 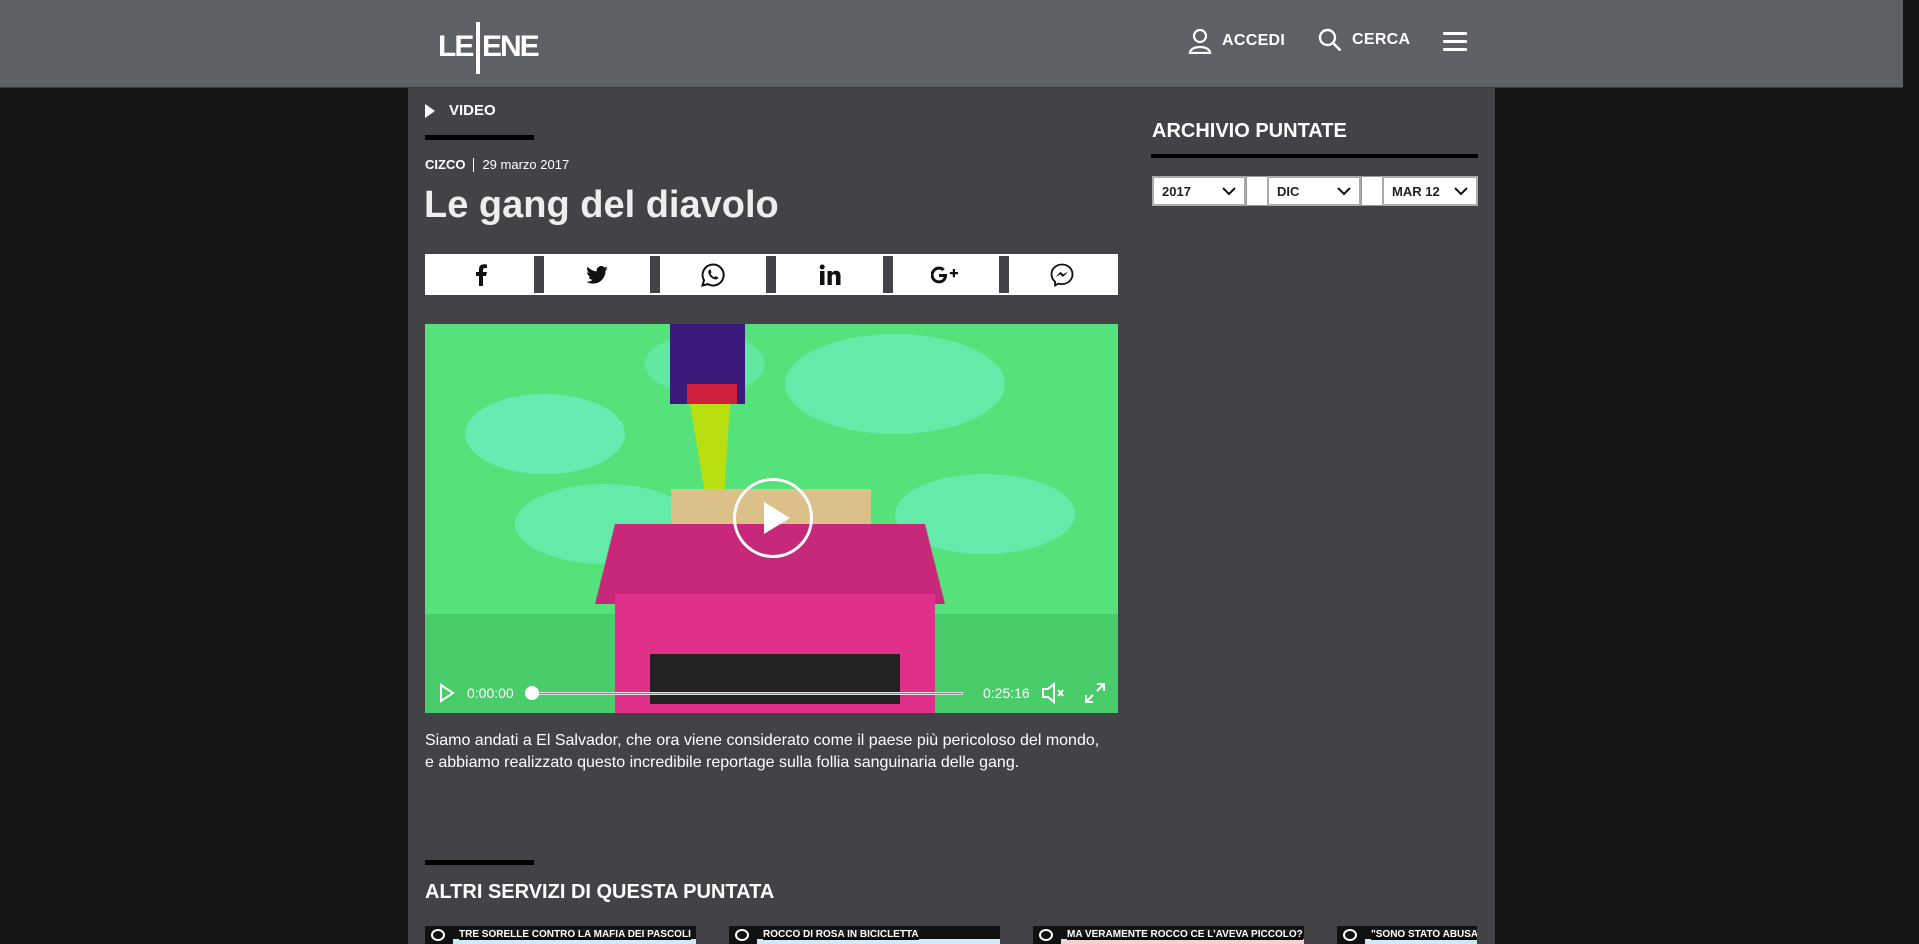 What do you see at coordinates (1381, 39) in the screenshot?
I see `search-label: CERCA` at bounding box center [1381, 39].